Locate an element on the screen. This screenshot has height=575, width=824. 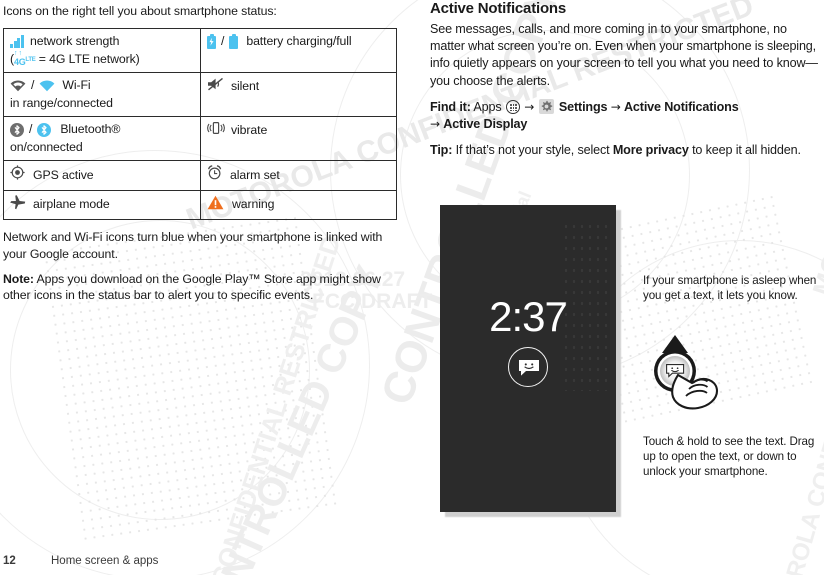
tip-bold-more-privacy: More privacy is located at coordinates (650, 150).